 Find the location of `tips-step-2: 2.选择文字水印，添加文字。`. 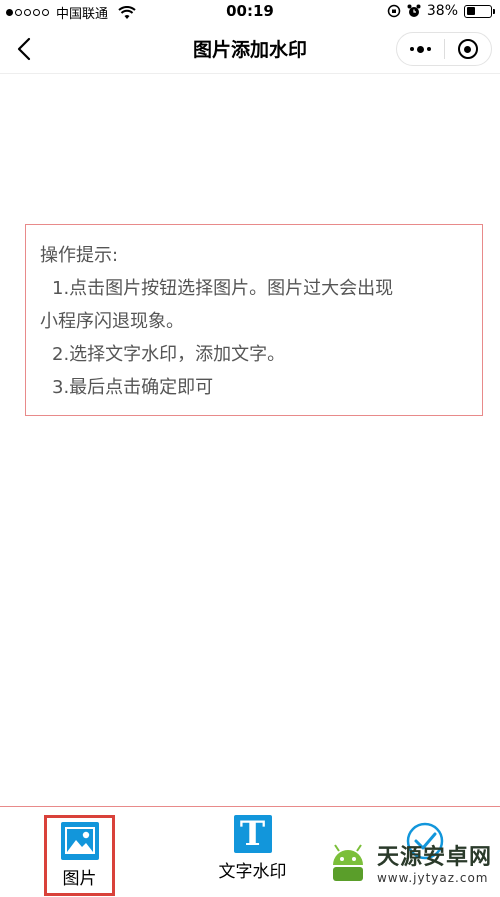

tips-step-2: 2.选择文字水印，添加文字。 is located at coordinates (169, 354).